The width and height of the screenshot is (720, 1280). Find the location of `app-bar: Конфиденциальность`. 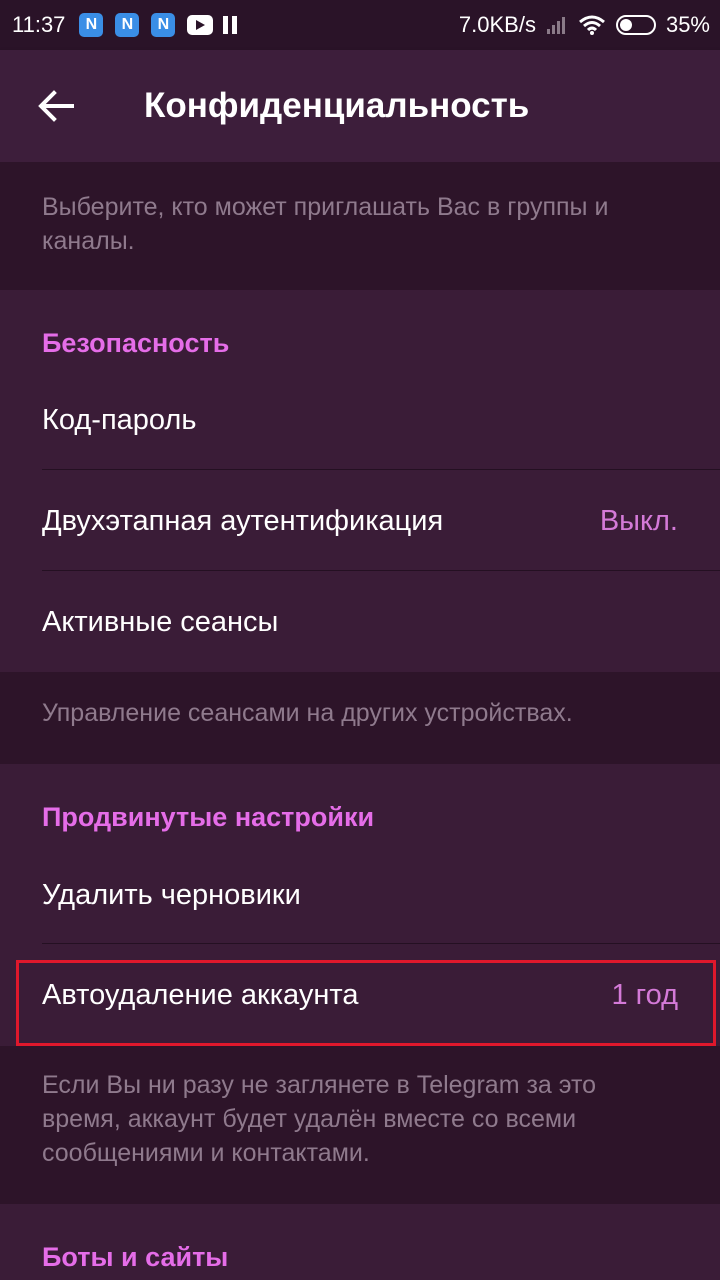

app-bar: Конфиденциальность is located at coordinates (360, 106).